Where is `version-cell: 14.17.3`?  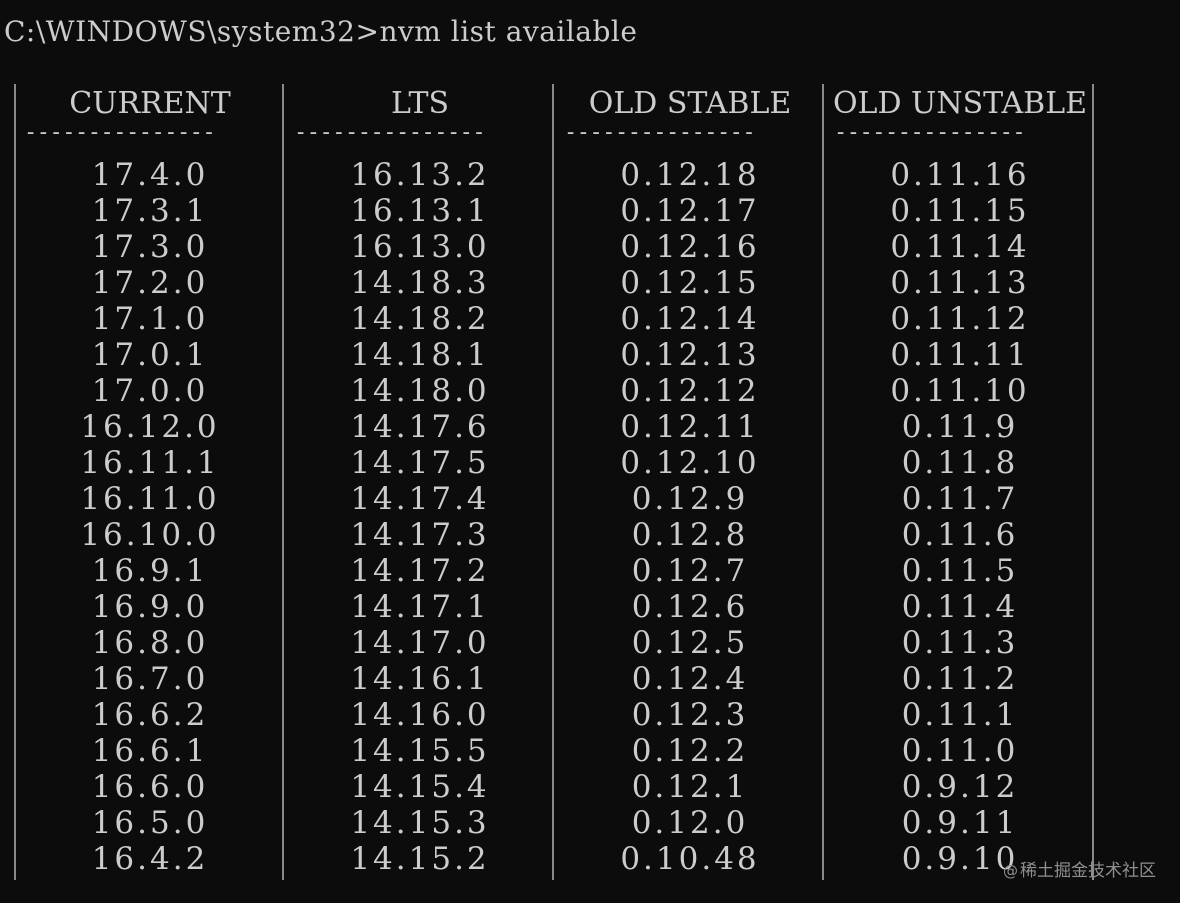
version-cell: 14.17.3 is located at coordinates (420, 535).